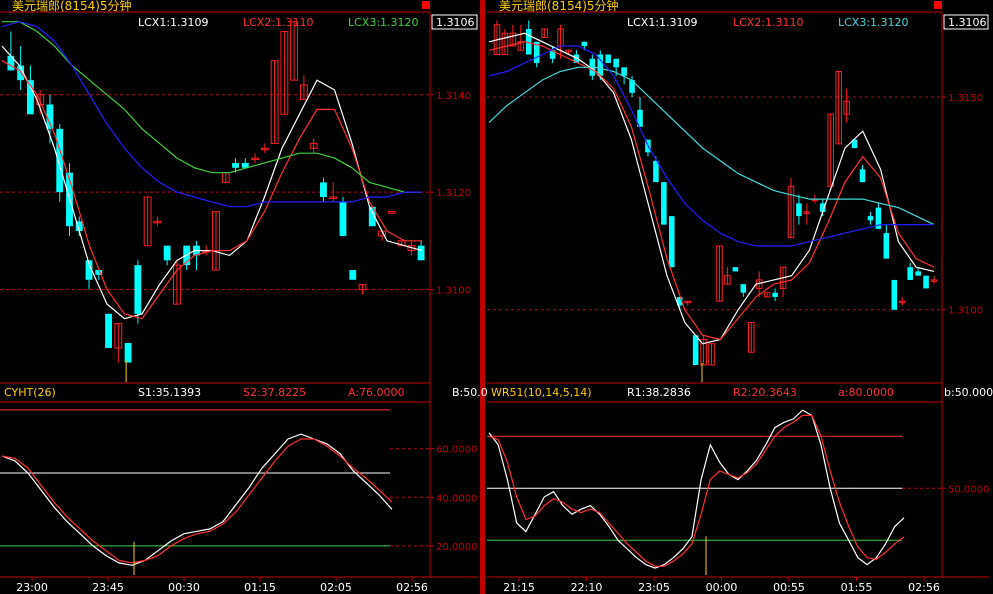 The width and height of the screenshot is (993, 594). I want to click on indicator-name: WR51(10,14,5,14), so click(541, 392).